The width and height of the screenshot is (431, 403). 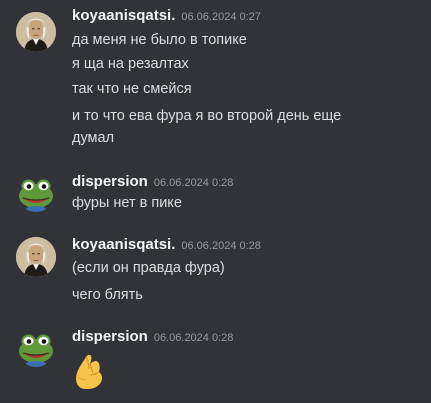 I want to click on message-text: думал, so click(x=93, y=138).